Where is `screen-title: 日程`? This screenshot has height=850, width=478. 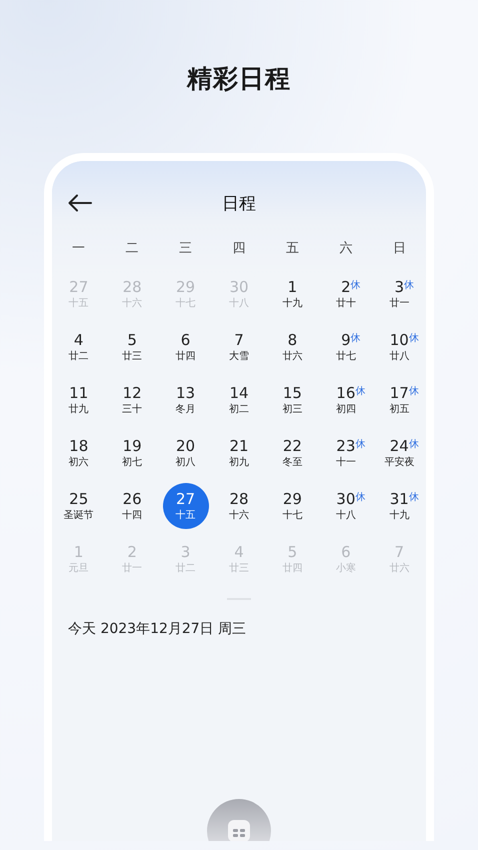
screen-title: 日程 is located at coordinates (239, 203).